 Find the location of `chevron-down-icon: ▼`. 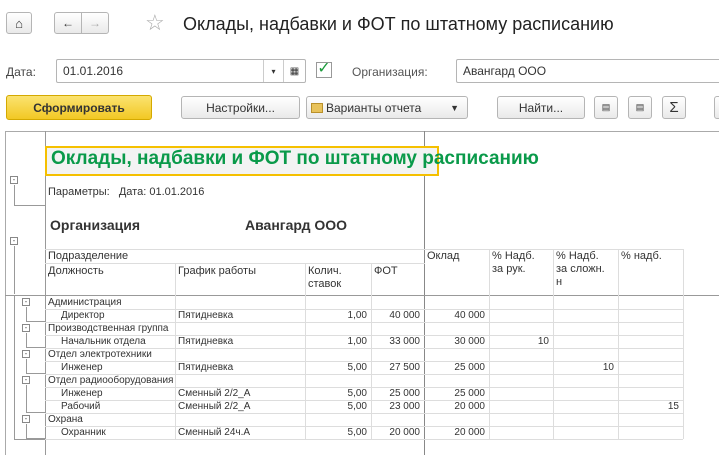

chevron-down-icon: ▼ is located at coordinates (454, 107).